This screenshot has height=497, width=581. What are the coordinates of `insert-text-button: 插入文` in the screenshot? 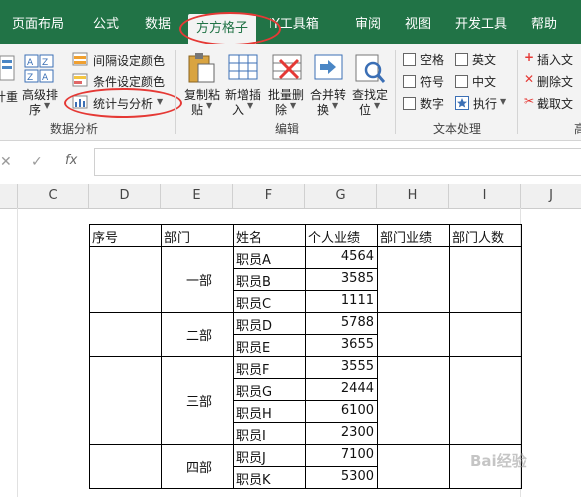 It's located at (555, 59).